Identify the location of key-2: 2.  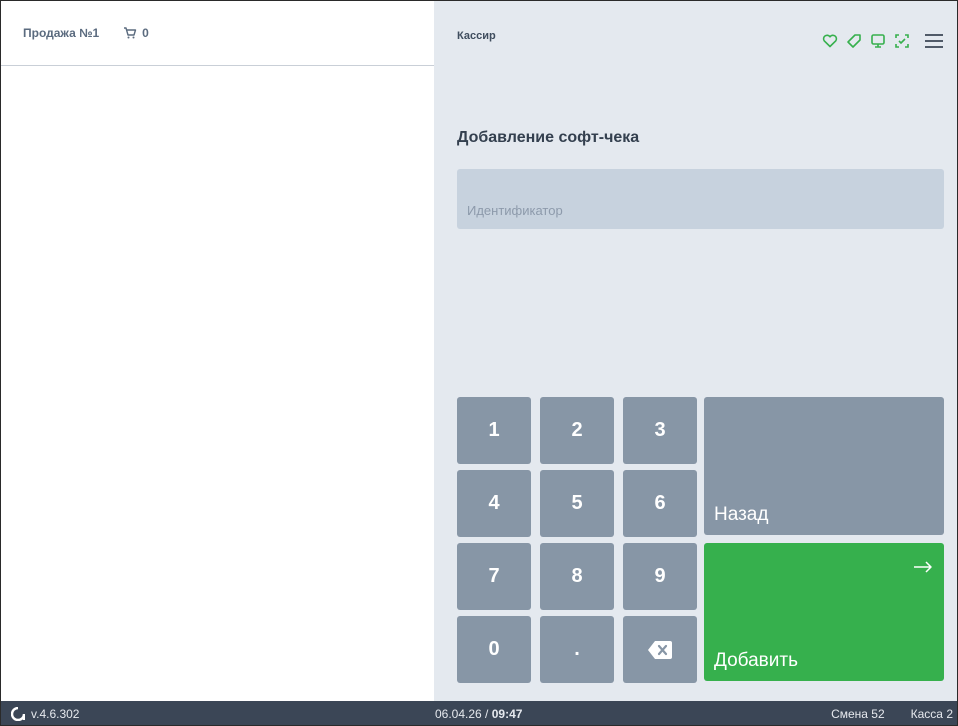
(577, 430).